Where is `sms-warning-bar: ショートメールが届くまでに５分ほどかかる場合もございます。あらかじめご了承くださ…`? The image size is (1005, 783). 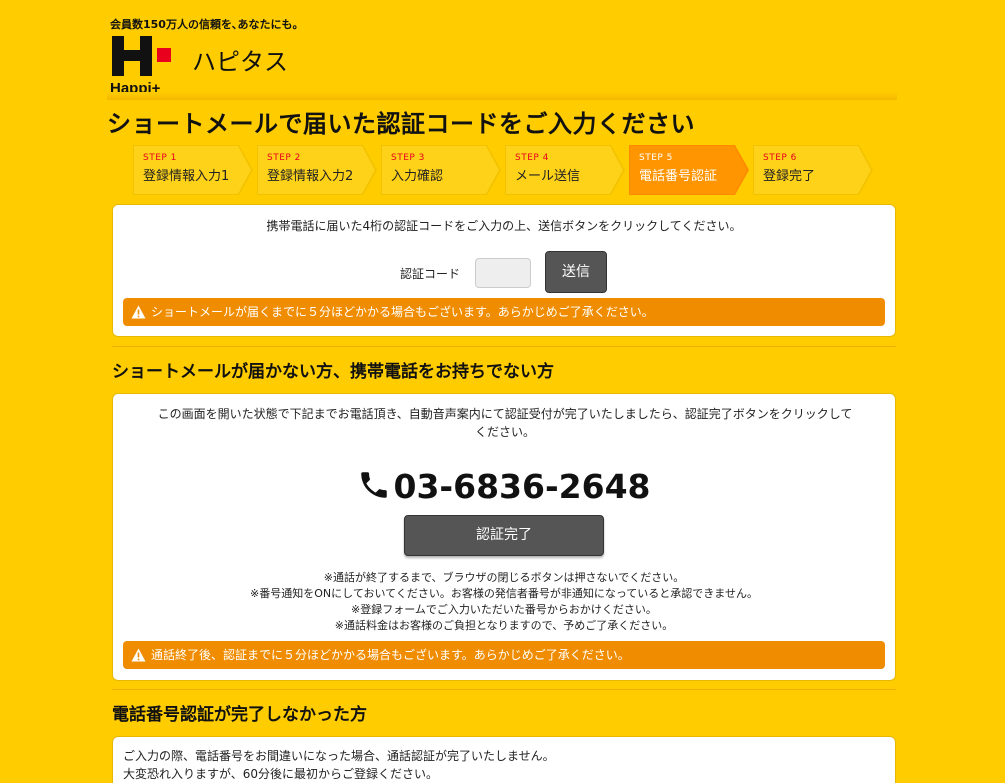
sms-warning-bar: ショートメールが届くまでに５分ほどかかる場合もございます。あらかじめご了承くださ… is located at coordinates (504, 312).